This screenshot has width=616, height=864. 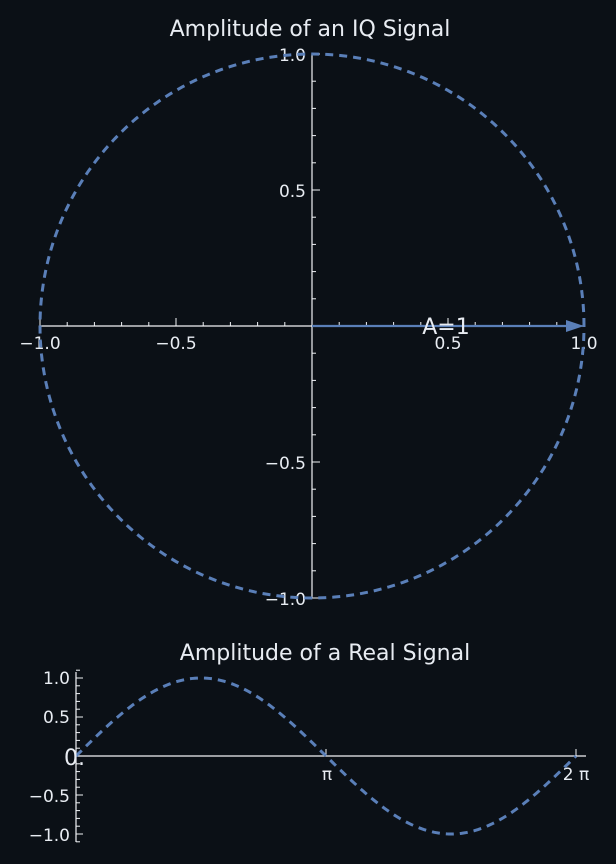 What do you see at coordinates (292, 192) in the screenshot?
I see `iq-y-tick-label: 0.5` at bounding box center [292, 192].